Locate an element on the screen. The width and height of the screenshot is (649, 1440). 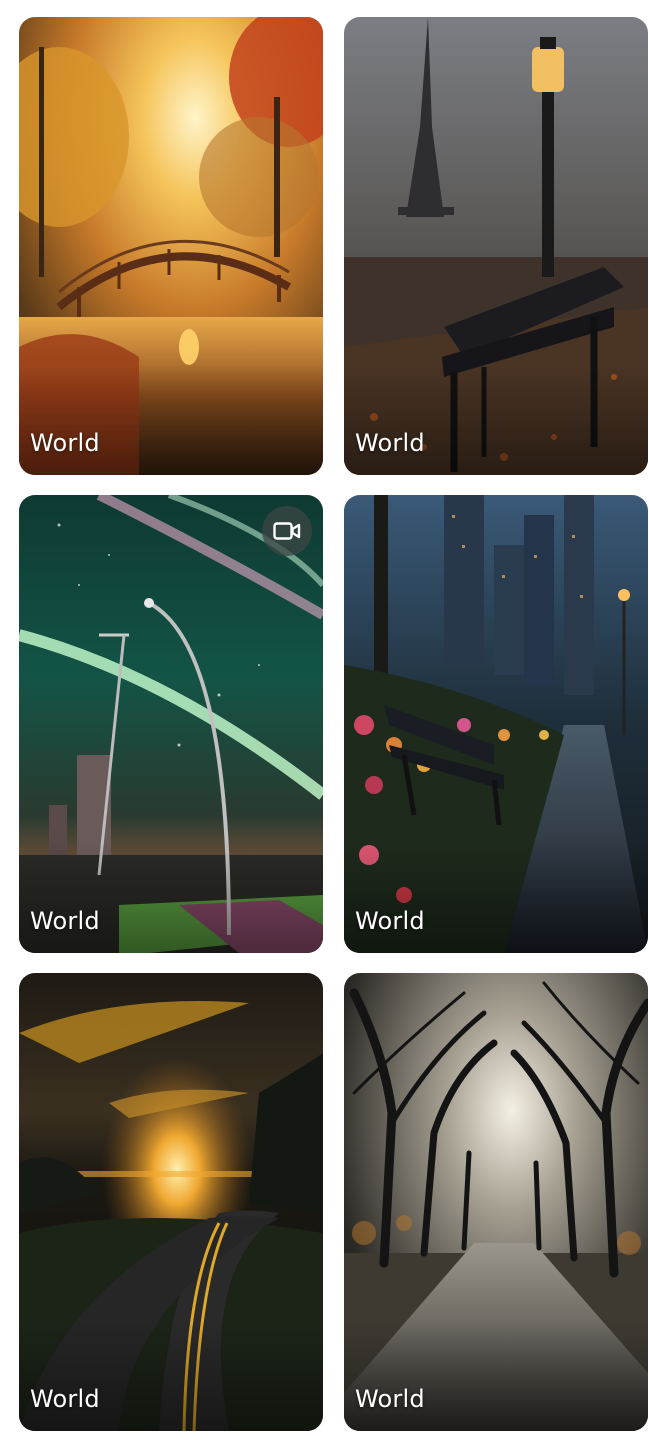
wallpaper-card-6: World is located at coordinates (496, 1202).